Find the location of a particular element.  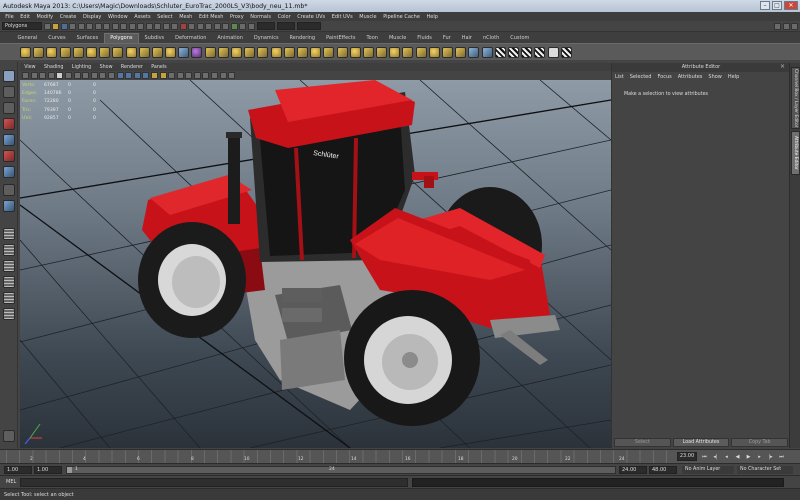

grid-icon is located at coordinates (60, 75).